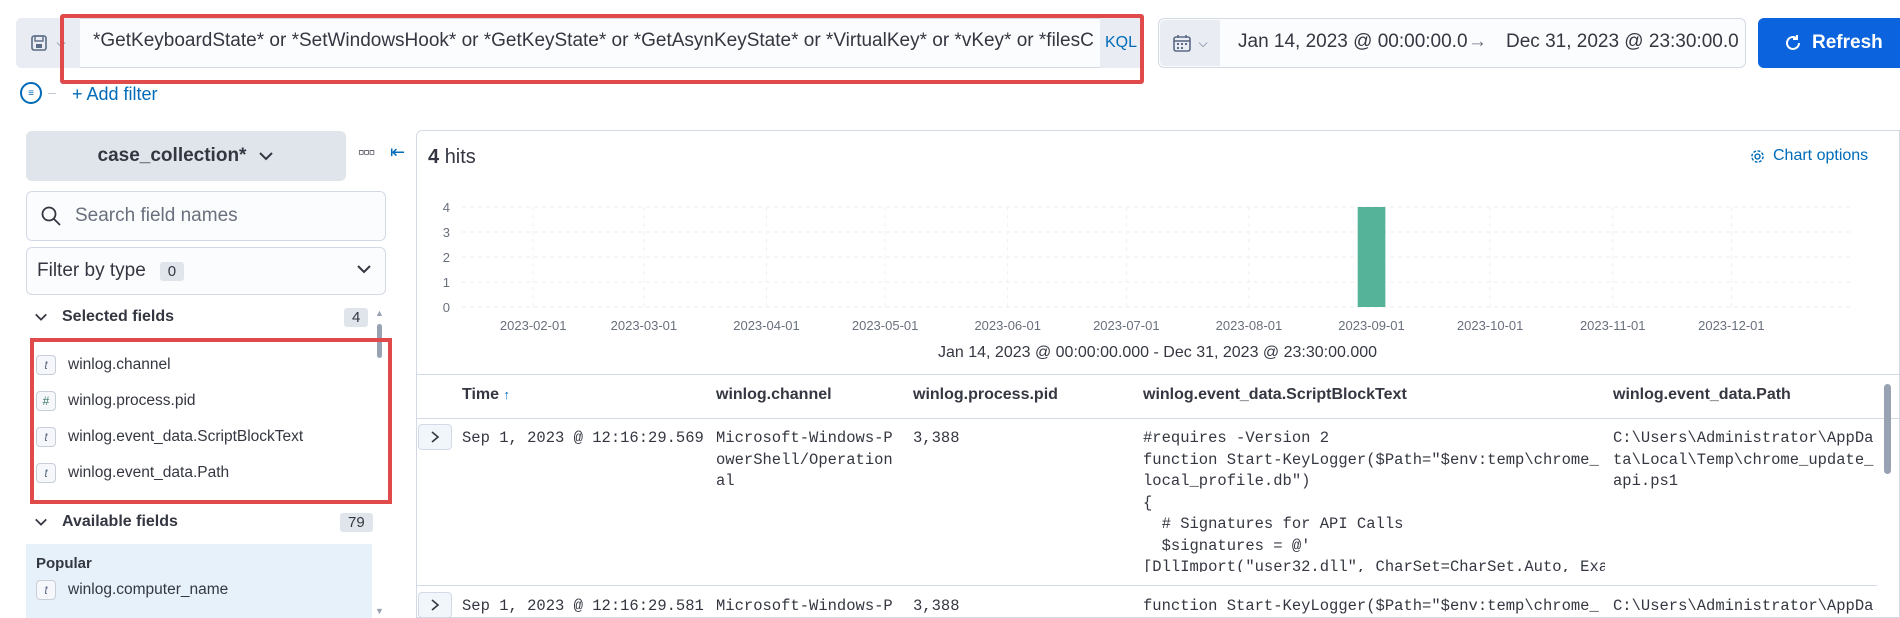 Image resolution: width=1900 pixels, height=618 pixels. I want to click on column-header-path: winlog.event_data.Path, so click(1702, 395).